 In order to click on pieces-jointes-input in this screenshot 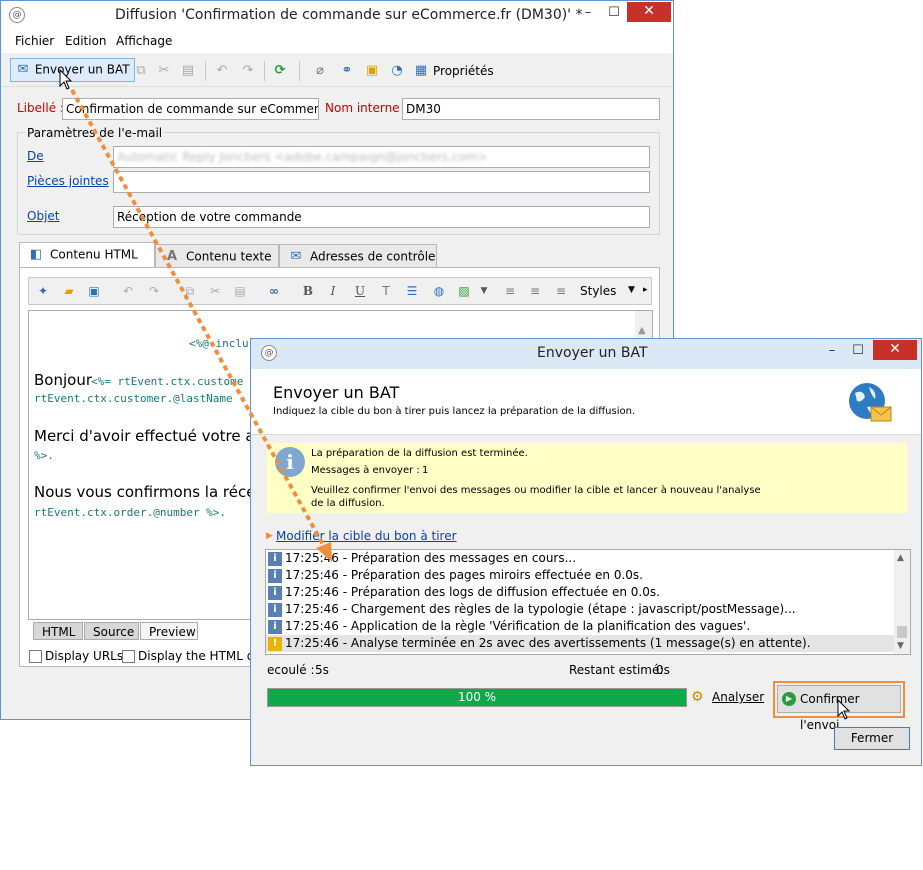, I will do `click(381, 182)`.